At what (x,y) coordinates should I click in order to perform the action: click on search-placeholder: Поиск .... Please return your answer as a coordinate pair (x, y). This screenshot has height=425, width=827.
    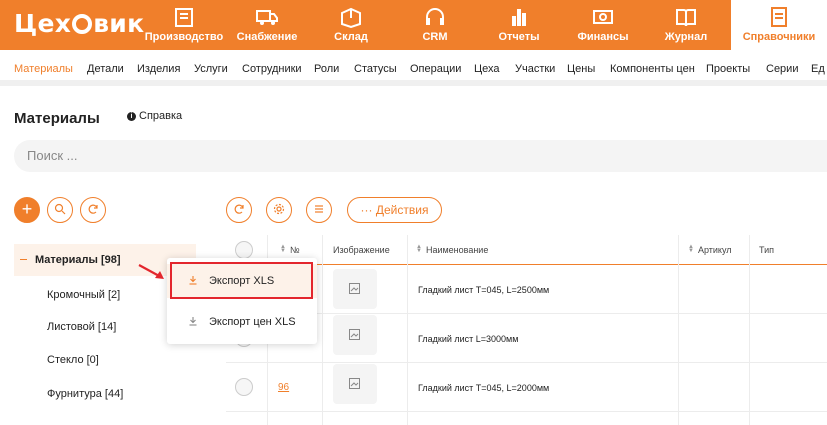
    Looking at the image, I should click on (52, 155).